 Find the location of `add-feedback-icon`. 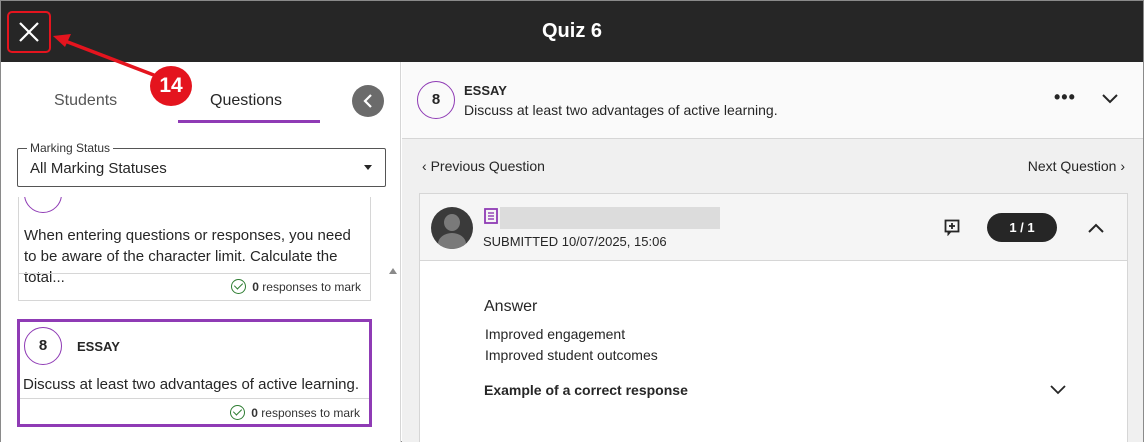

add-feedback-icon is located at coordinates (952, 227).